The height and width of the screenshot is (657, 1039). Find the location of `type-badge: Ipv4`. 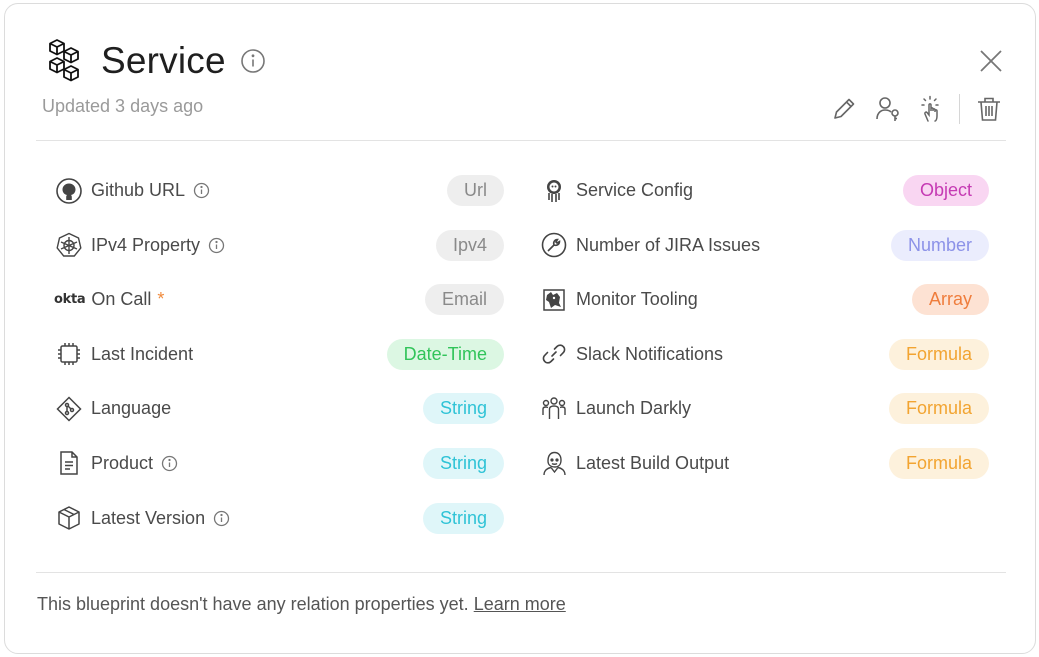

type-badge: Ipv4 is located at coordinates (469, 245).